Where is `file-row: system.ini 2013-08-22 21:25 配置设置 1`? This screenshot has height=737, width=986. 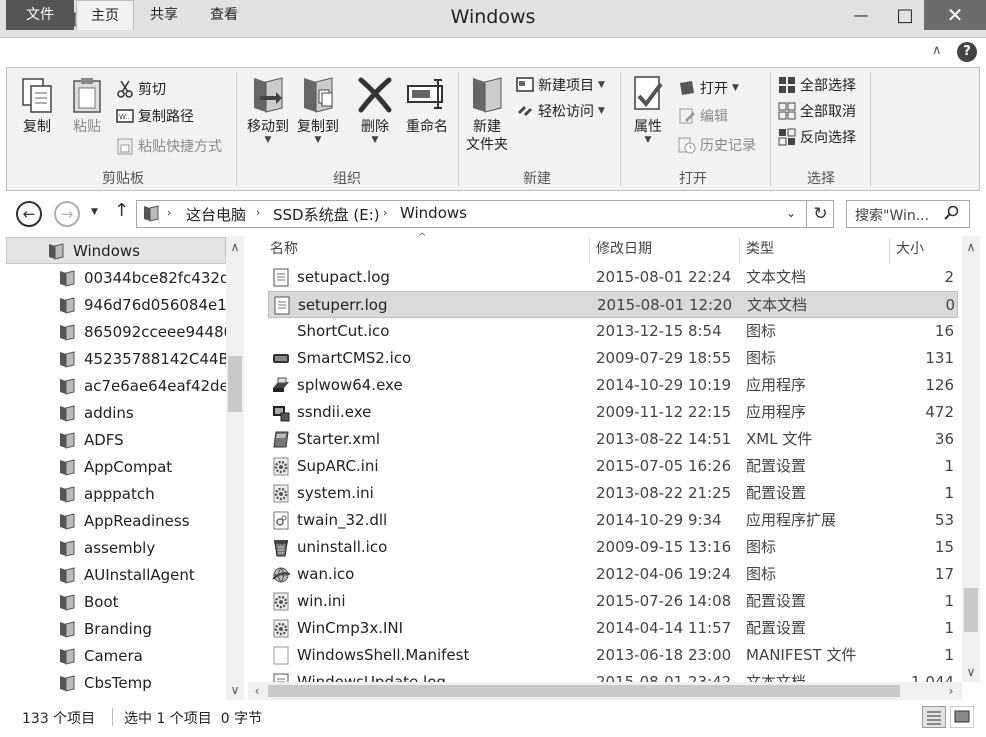
file-row: system.ini 2013-08-22 21:25 配置设置 1 is located at coordinates (613, 493).